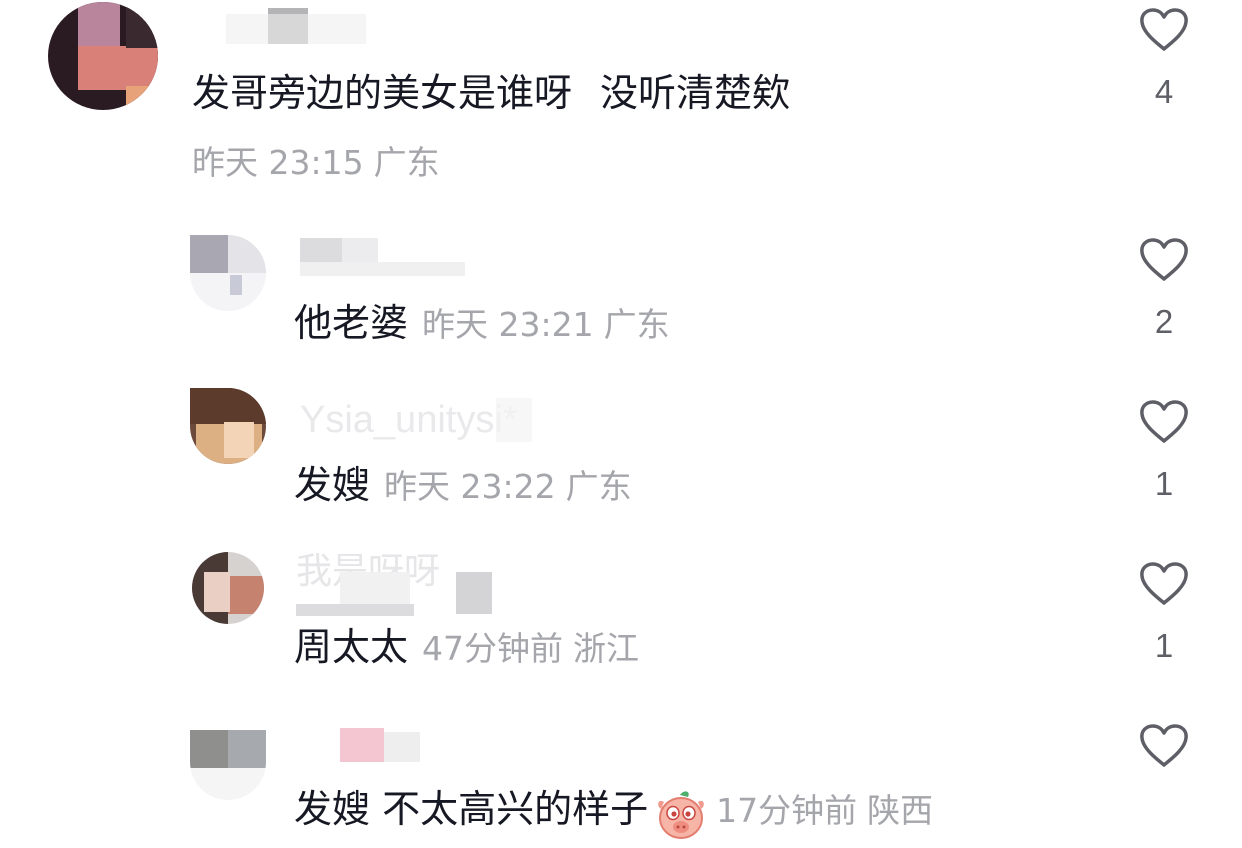 Image resolution: width=1242 pixels, height=848 pixels. I want to click on like-button, so click(1164, 746).